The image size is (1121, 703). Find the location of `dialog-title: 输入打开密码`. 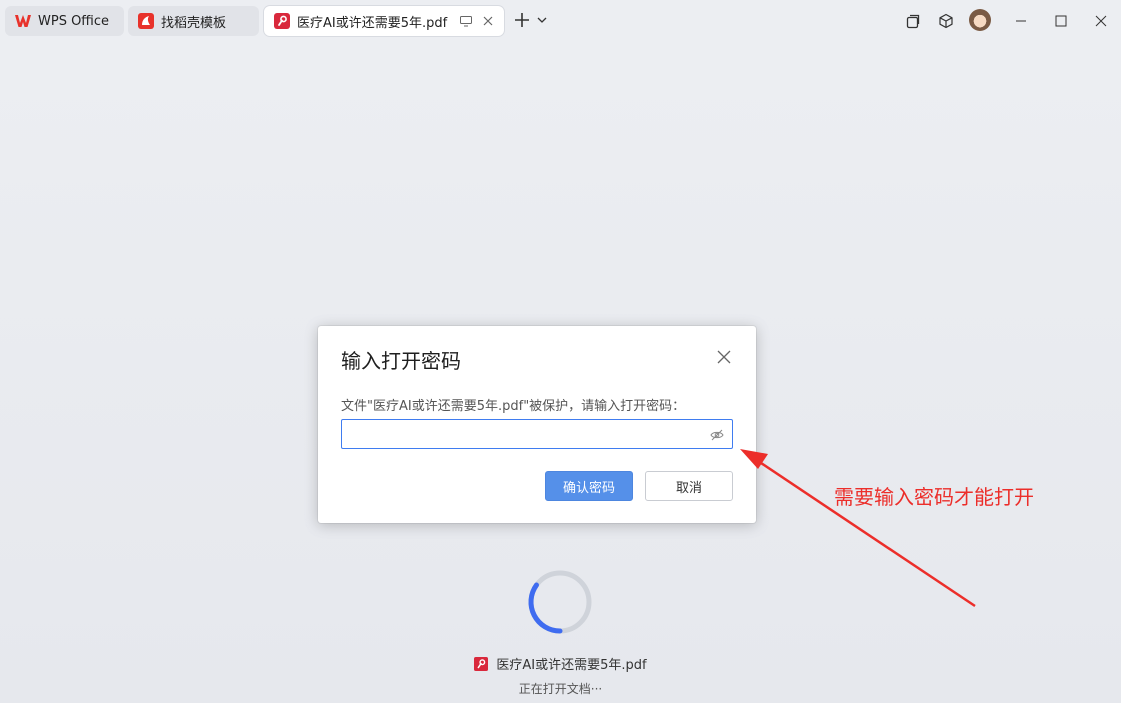

dialog-title: 输入打开密码 is located at coordinates (401, 361).